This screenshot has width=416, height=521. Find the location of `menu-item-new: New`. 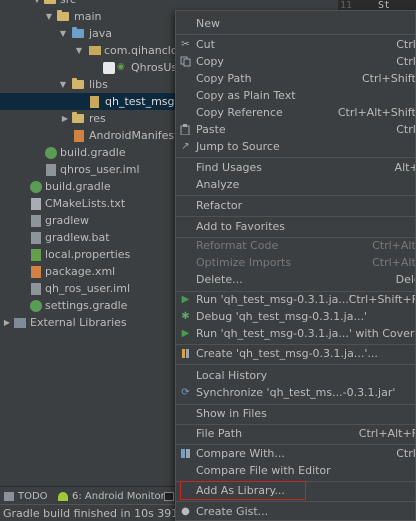

menu-item-new: New is located at coordinates (295, 23).